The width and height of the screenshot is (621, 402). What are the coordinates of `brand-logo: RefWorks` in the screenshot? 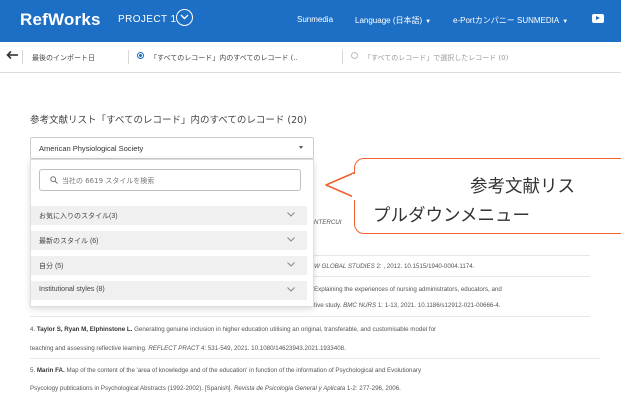 It's located at (60, 20).